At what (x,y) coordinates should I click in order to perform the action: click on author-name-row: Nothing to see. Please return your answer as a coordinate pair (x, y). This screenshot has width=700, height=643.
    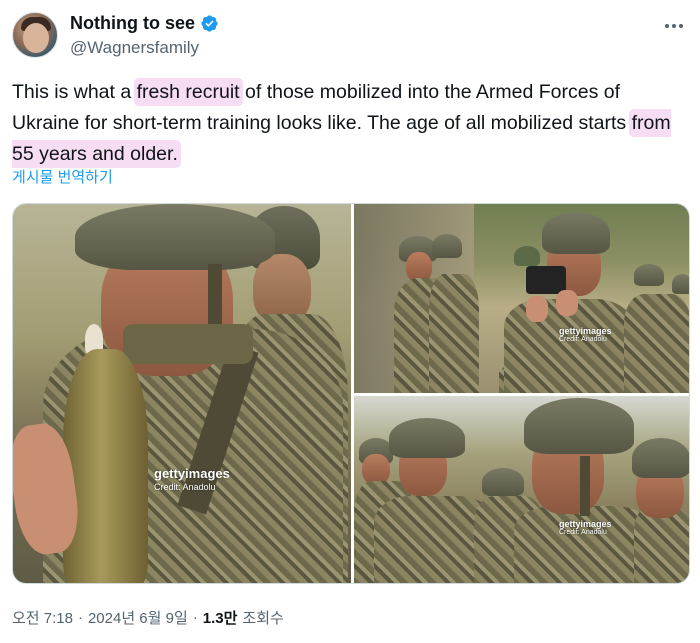
    Looking at the image, I should click on (144, 23).